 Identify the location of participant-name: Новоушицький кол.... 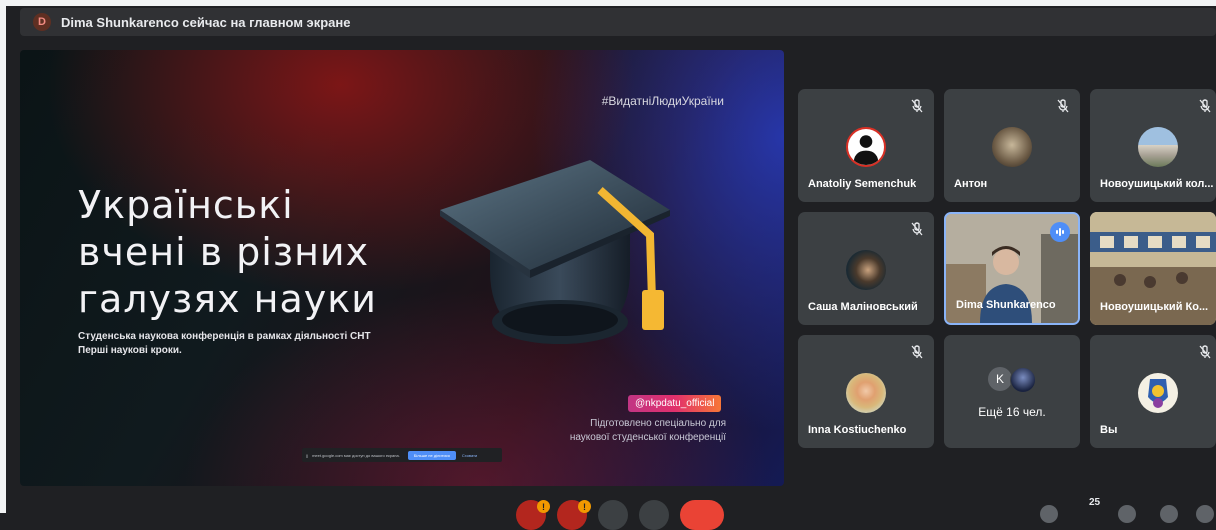
(1157, 184).